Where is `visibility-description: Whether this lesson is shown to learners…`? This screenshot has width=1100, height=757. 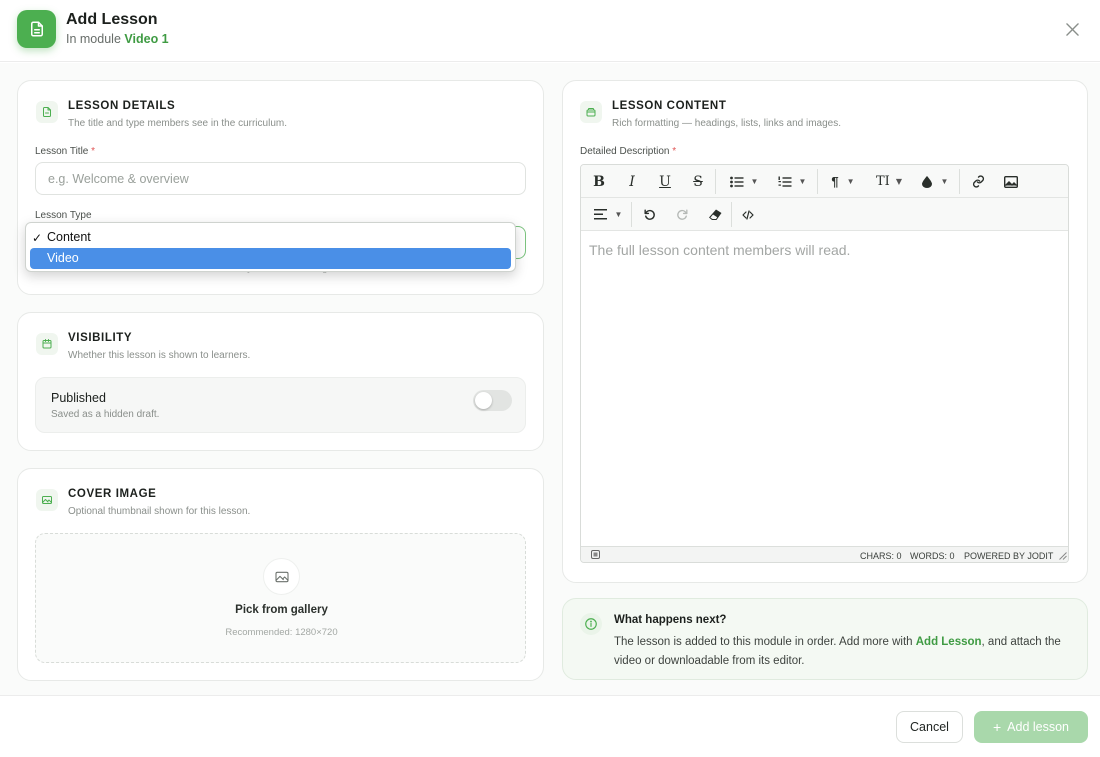
visibility-description: Whether this lesson is shown to learners… is located at coordinates (159, 355).